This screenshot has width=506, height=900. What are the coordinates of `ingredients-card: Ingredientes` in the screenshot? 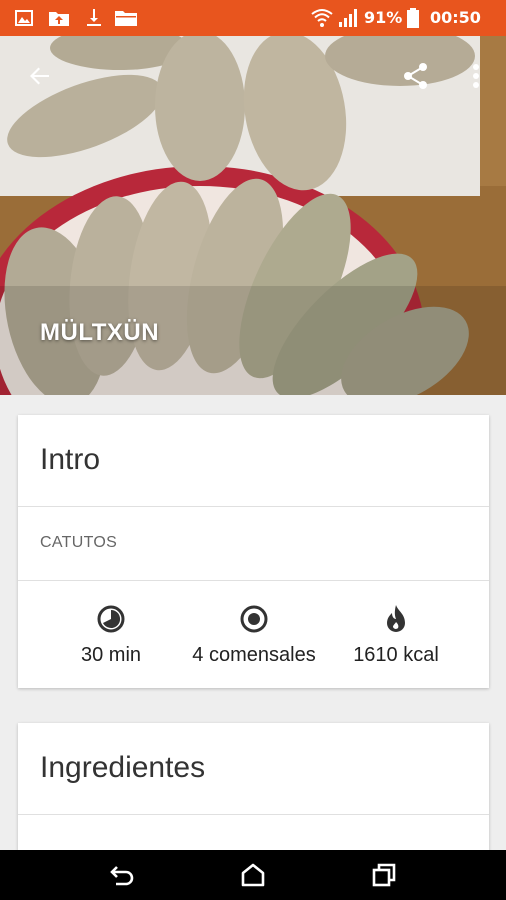 It's located at (253, 793).